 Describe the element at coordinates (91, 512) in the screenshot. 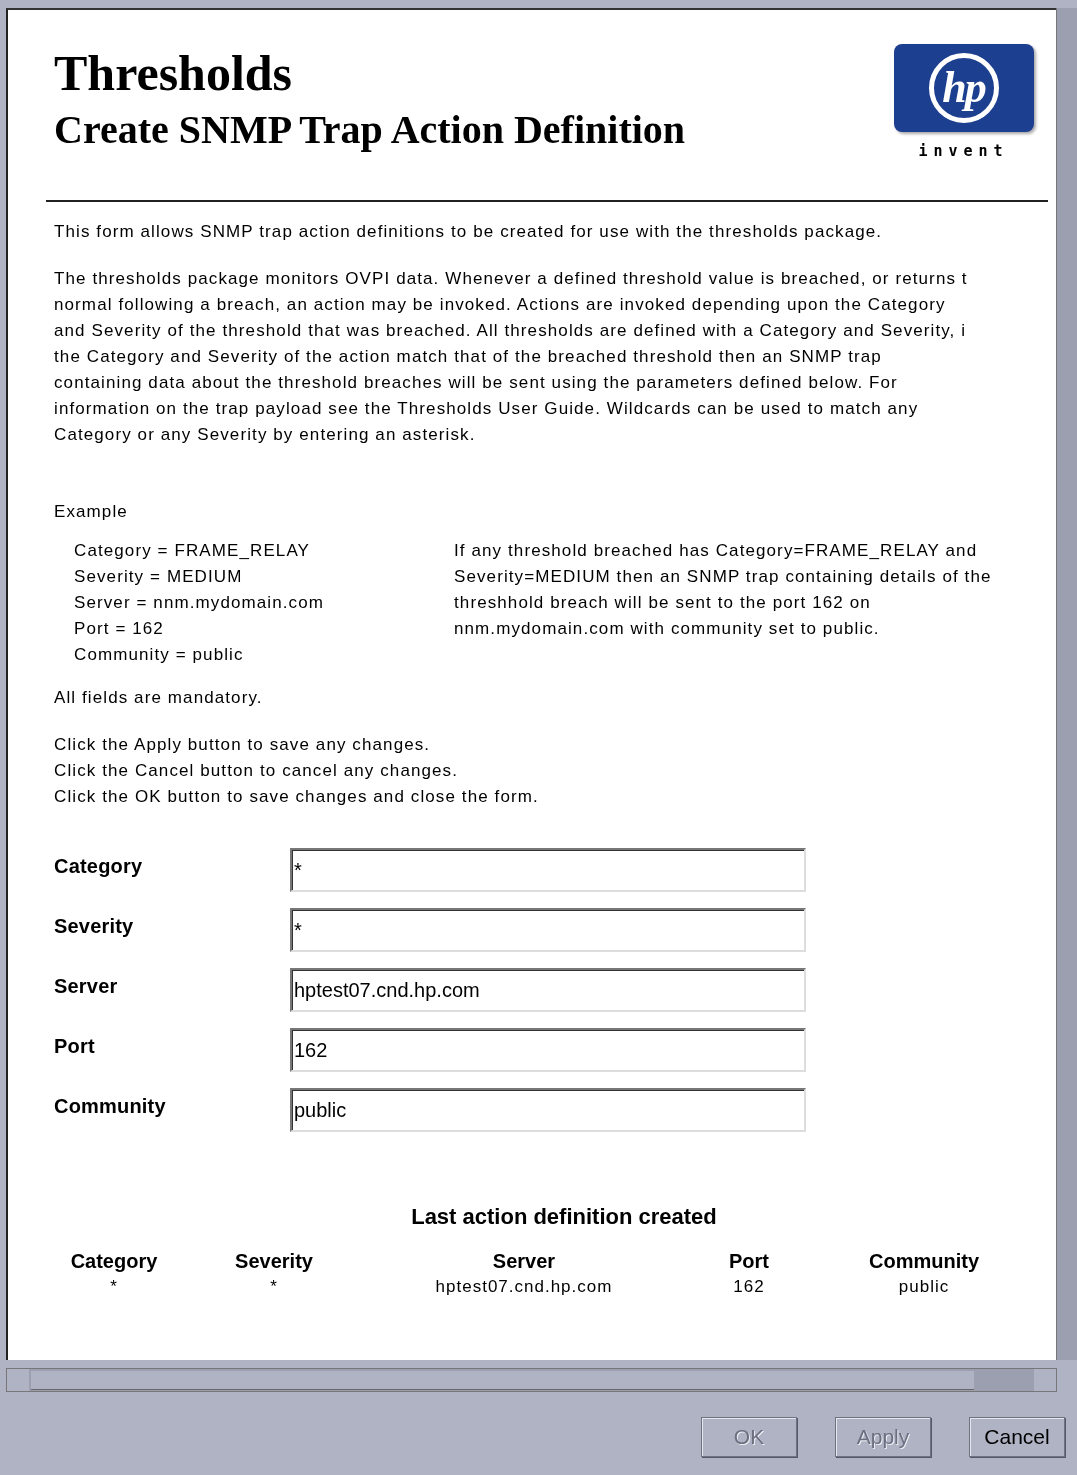

I see `example-heading: Example` at that location.